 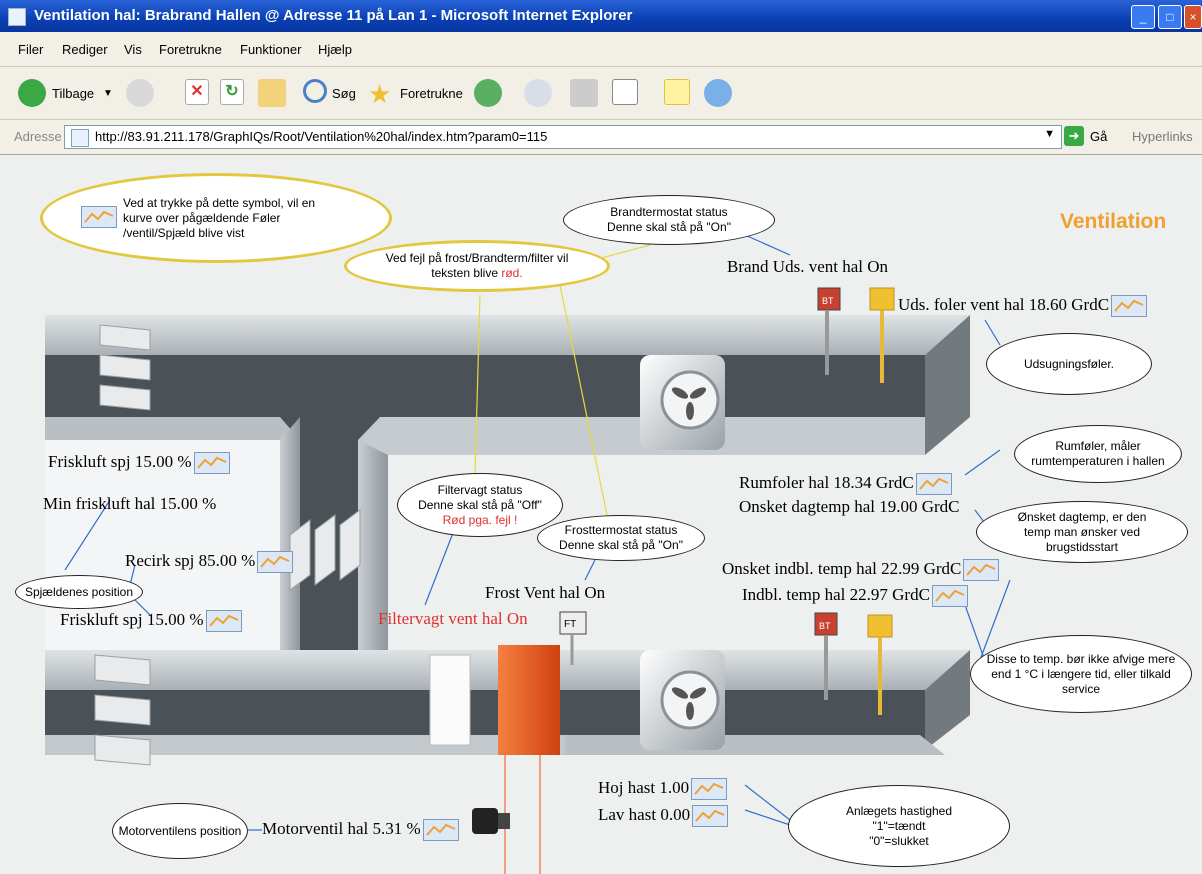 What do you see at coordinates (184, 232) in the screenshot?
I see `note-text: /ventil/Spjæld blive vist` at bounding box center [184, 232].